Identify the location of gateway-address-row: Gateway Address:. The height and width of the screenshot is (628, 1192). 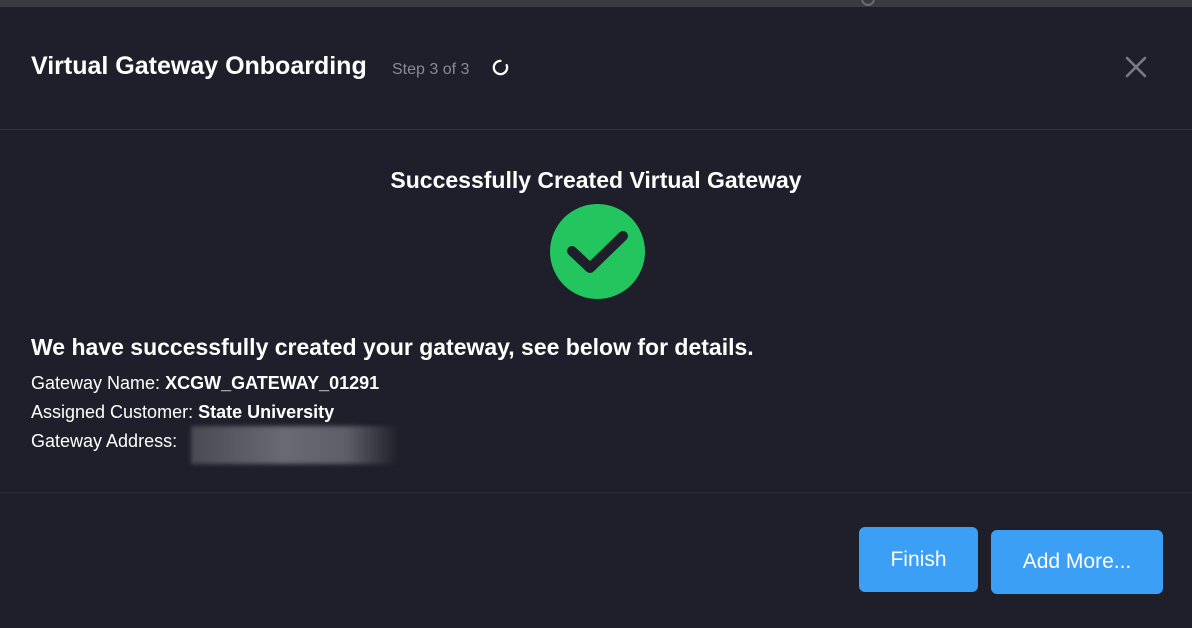
(104, 441).